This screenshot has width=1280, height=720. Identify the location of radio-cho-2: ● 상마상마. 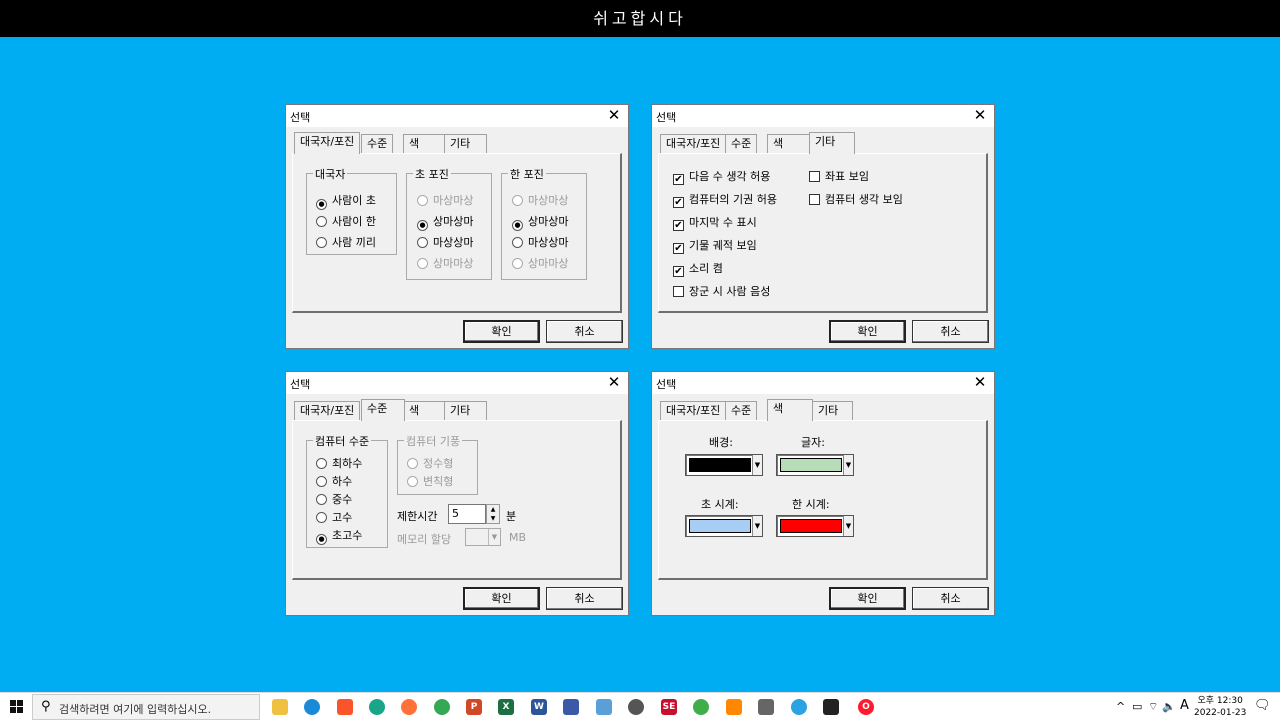
(445, 223).